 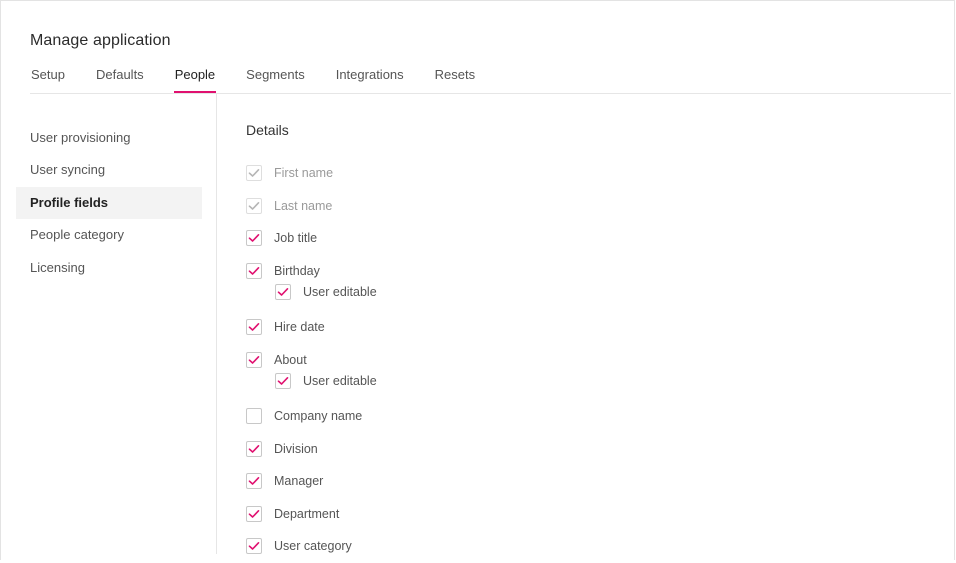 I want to click on field-label: First name, so click(x=304, y=173).